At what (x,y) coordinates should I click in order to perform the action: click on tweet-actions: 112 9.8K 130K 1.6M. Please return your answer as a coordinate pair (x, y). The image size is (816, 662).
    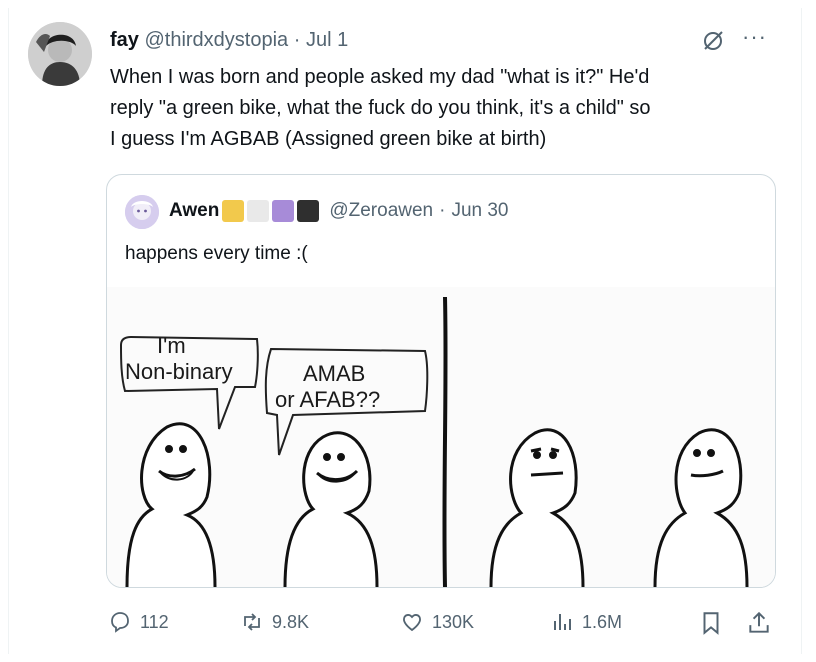
    Looking at the image, I should click on (445, 624).